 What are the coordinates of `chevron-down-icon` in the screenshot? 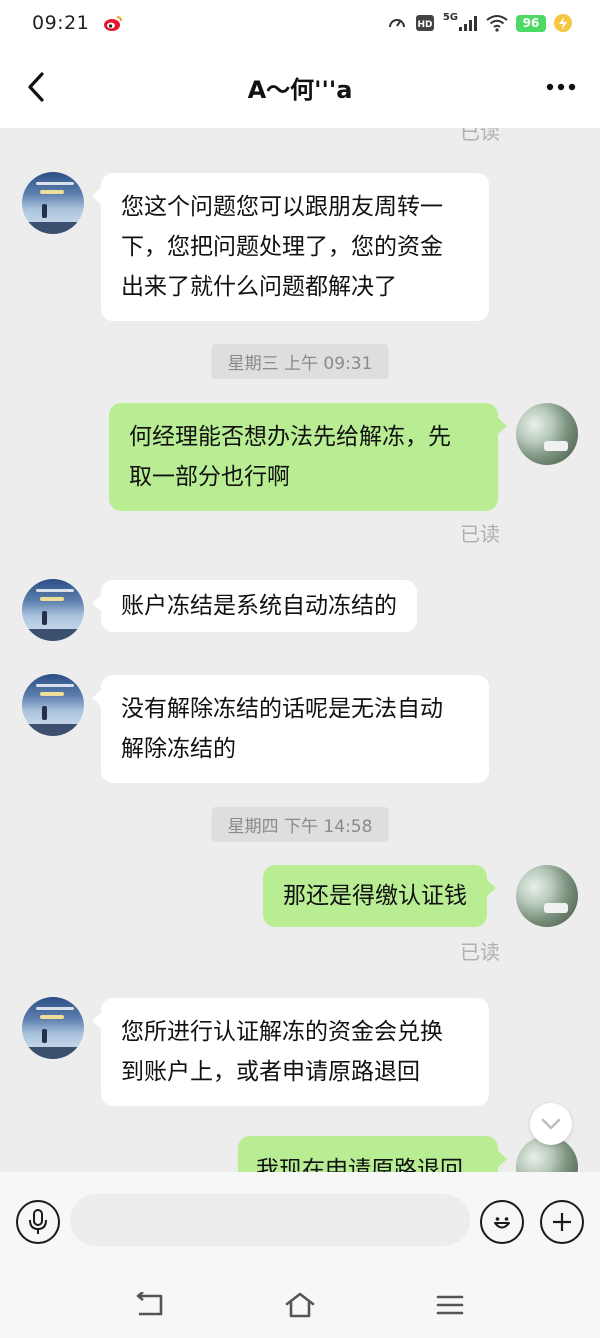 It's located at (551, 1124).